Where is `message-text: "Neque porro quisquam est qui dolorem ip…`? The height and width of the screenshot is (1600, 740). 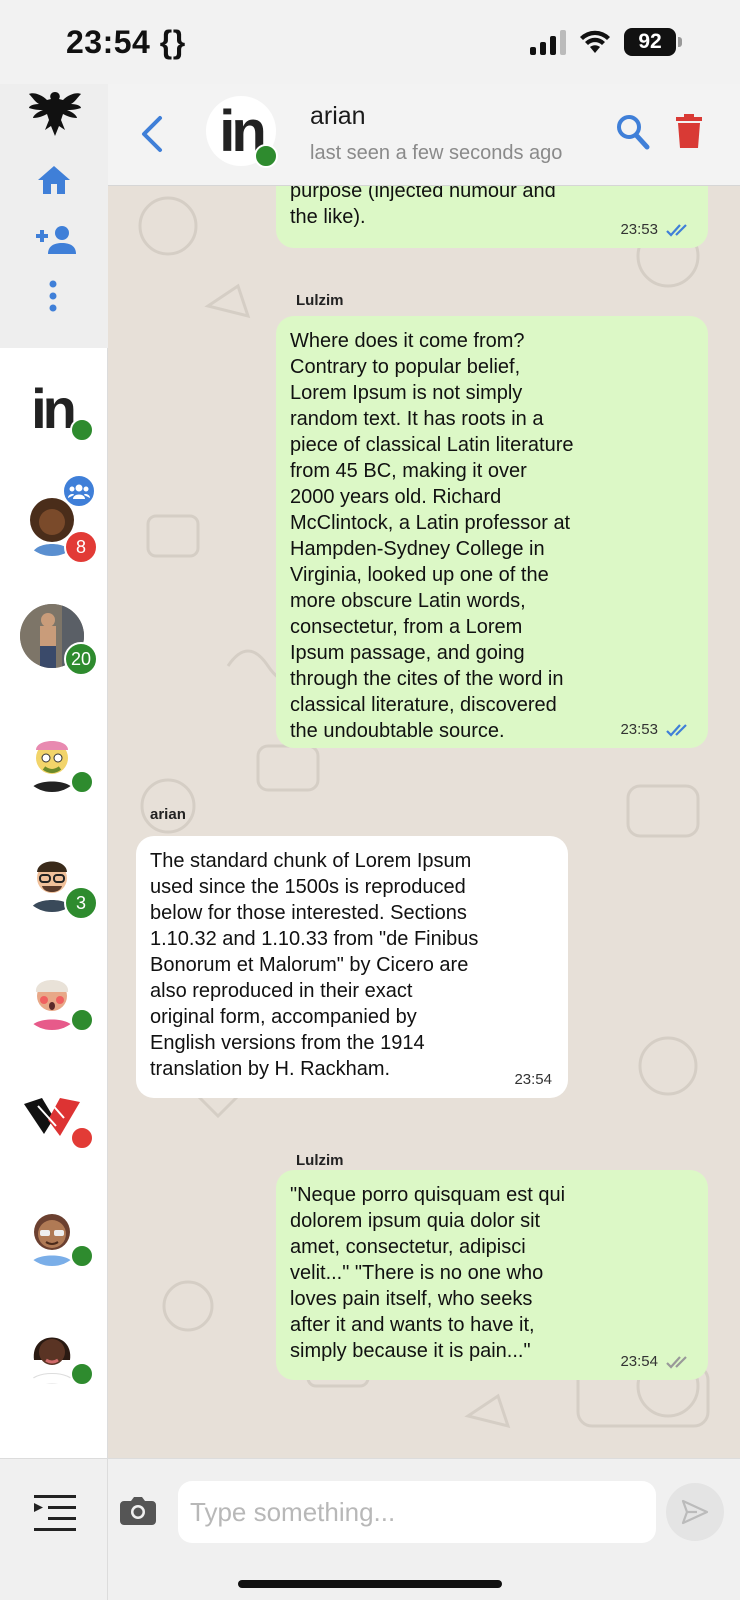 message-text: "Neque porro quisquam est qui dolorem ip… is located at coordinates (428, 1273).